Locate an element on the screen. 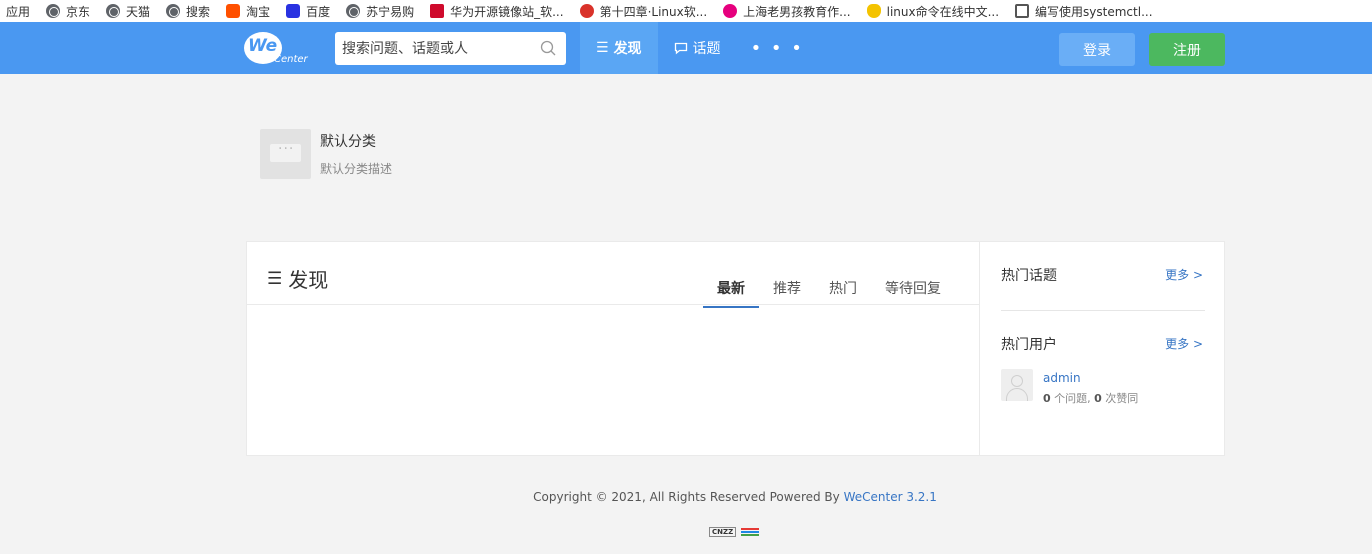 The height and width of the screenshot is (554, 1372). hot-users-more-link: 更多 > is located at coordinates (1184, 343).